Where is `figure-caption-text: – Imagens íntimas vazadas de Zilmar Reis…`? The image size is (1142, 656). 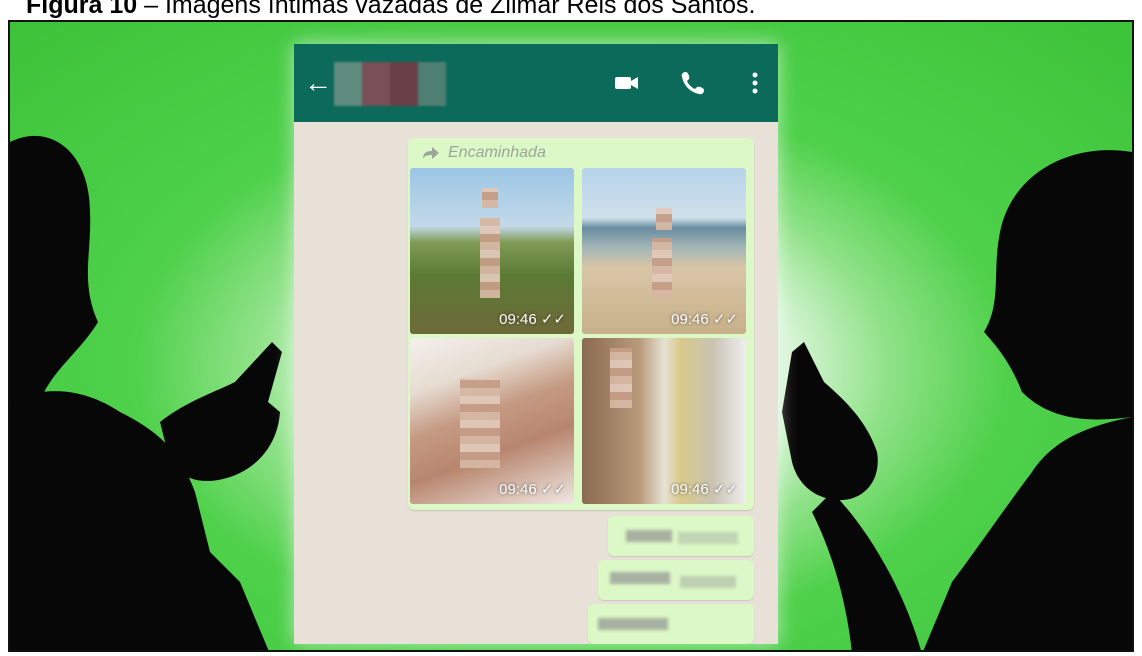 figure-caption-text: – Imagens íntimas vazadas de Zilmar Reis… is located at coordinates (446, 9).